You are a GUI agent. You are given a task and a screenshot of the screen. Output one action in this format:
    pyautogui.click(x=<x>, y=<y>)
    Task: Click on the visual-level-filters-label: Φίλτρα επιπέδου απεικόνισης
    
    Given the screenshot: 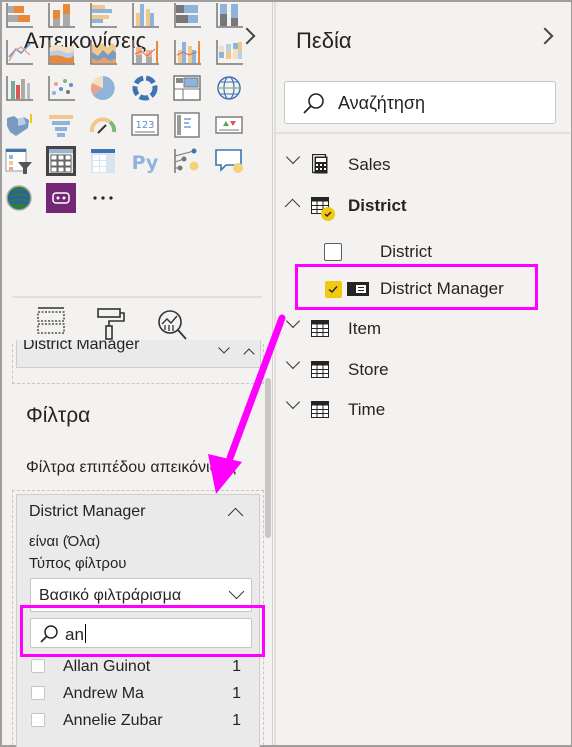 What is the action you would take?
    pyautogui.click(x=131, y=467)
    